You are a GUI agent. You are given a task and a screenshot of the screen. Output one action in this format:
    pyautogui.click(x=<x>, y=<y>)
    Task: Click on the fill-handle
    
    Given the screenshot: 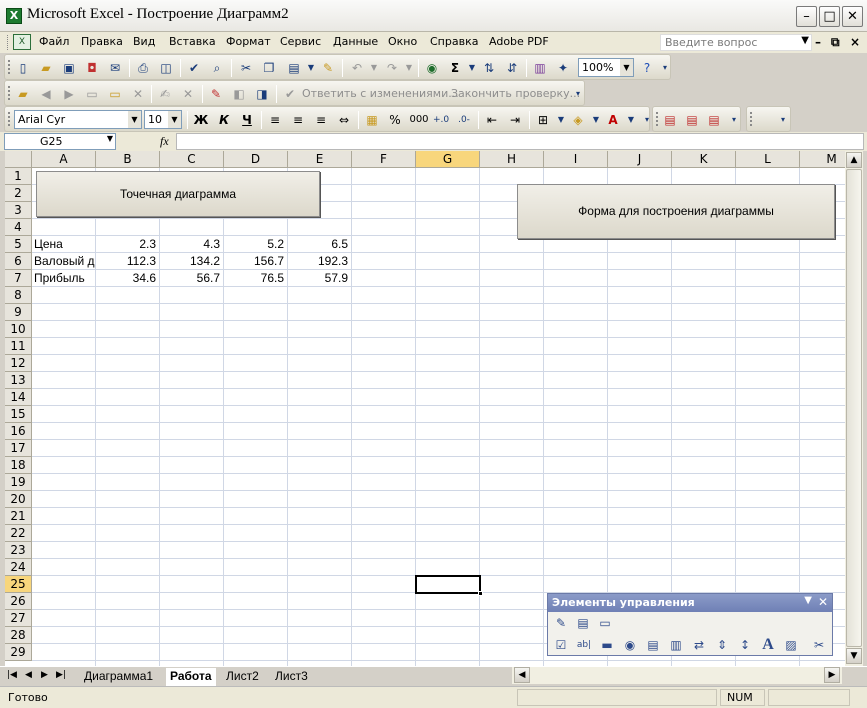 What is the action you would take?
    pyautogui.click(x=480, y=593)
    